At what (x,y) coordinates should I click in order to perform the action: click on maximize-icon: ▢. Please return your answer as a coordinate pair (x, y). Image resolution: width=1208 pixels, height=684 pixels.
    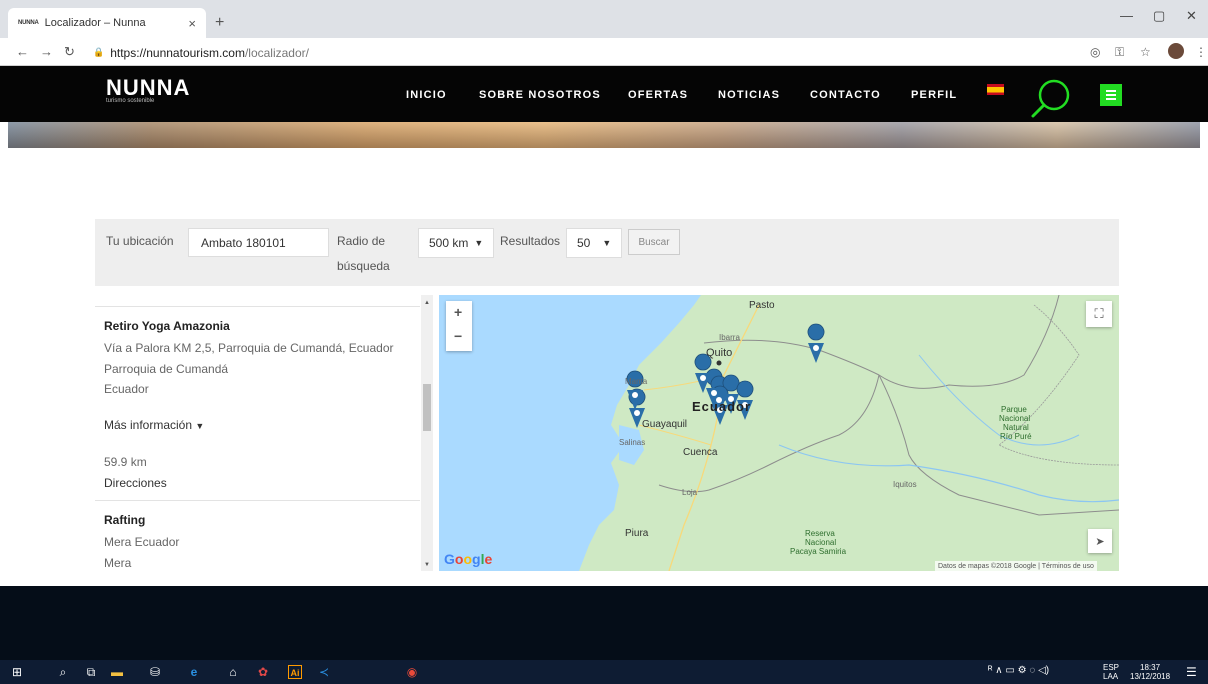
    Looking at the image, I should click on (1159, 16).